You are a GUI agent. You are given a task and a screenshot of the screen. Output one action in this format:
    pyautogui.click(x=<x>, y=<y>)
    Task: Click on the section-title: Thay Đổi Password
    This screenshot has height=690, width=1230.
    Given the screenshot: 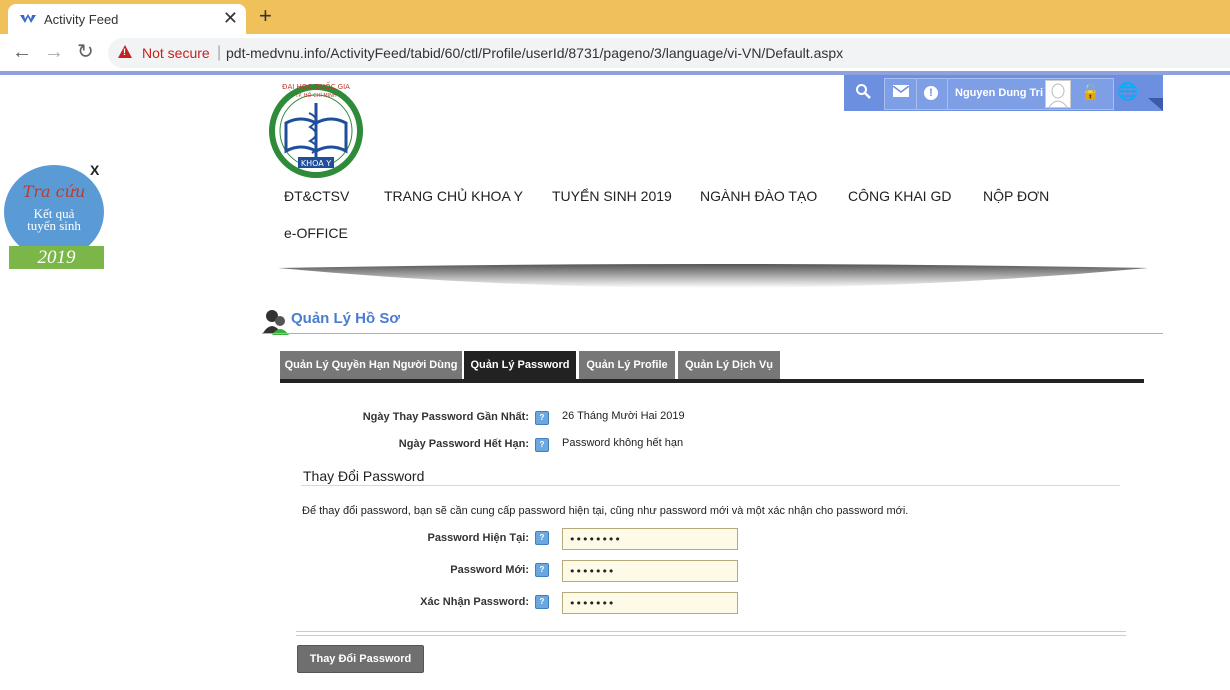 What is the action you would take?
    pyautogui.click(x=364, y=476)
    